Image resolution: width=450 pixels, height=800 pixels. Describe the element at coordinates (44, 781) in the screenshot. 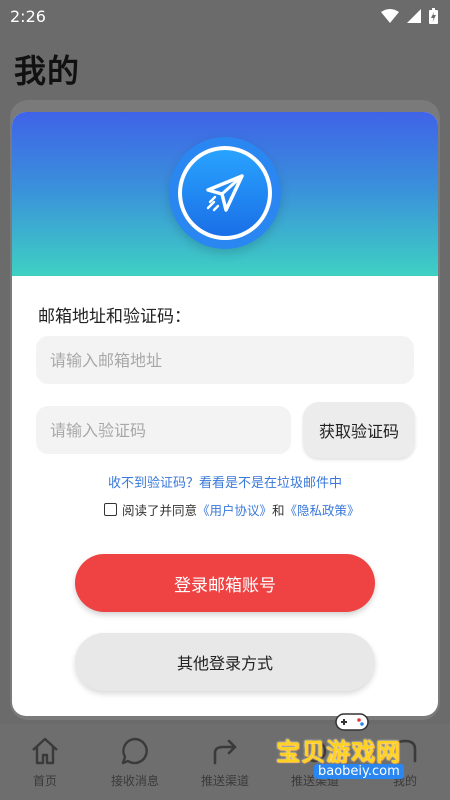

I see `nav-label: 首页` at that location.